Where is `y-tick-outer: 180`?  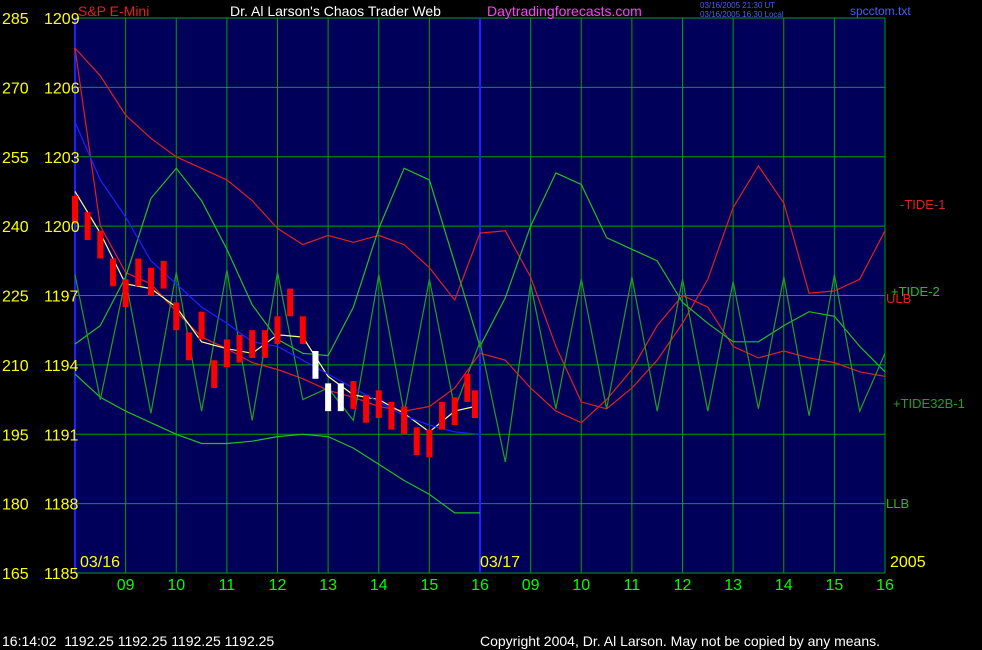 y-tick-outer: 180 is located at coordinates (15, 505).